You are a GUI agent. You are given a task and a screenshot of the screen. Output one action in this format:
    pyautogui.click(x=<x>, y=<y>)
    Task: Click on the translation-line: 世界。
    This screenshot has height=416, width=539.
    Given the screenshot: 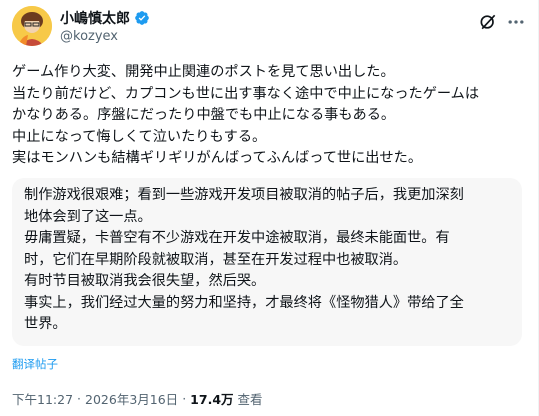 What is the action you would take?
    pyautogui.click(x=45, y=324)
    